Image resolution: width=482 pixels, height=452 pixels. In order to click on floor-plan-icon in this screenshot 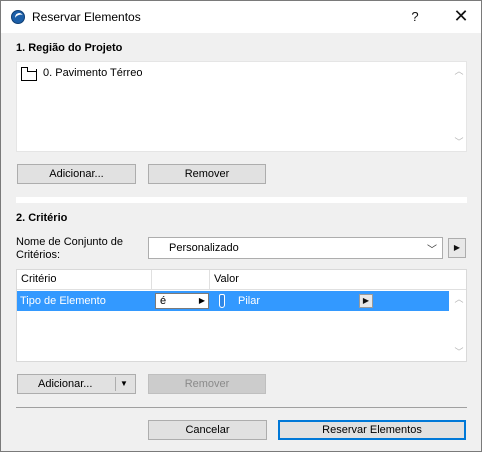, I will do `click(29, 74)`.